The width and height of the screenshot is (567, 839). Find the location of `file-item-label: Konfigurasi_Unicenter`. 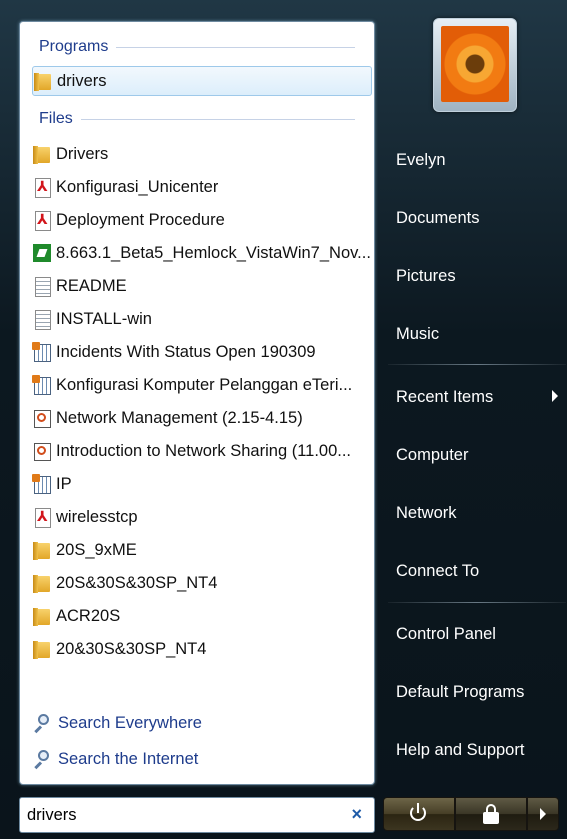

file-item-label: Konfigurasi_Unicenter is located at coordinates (137, 186).